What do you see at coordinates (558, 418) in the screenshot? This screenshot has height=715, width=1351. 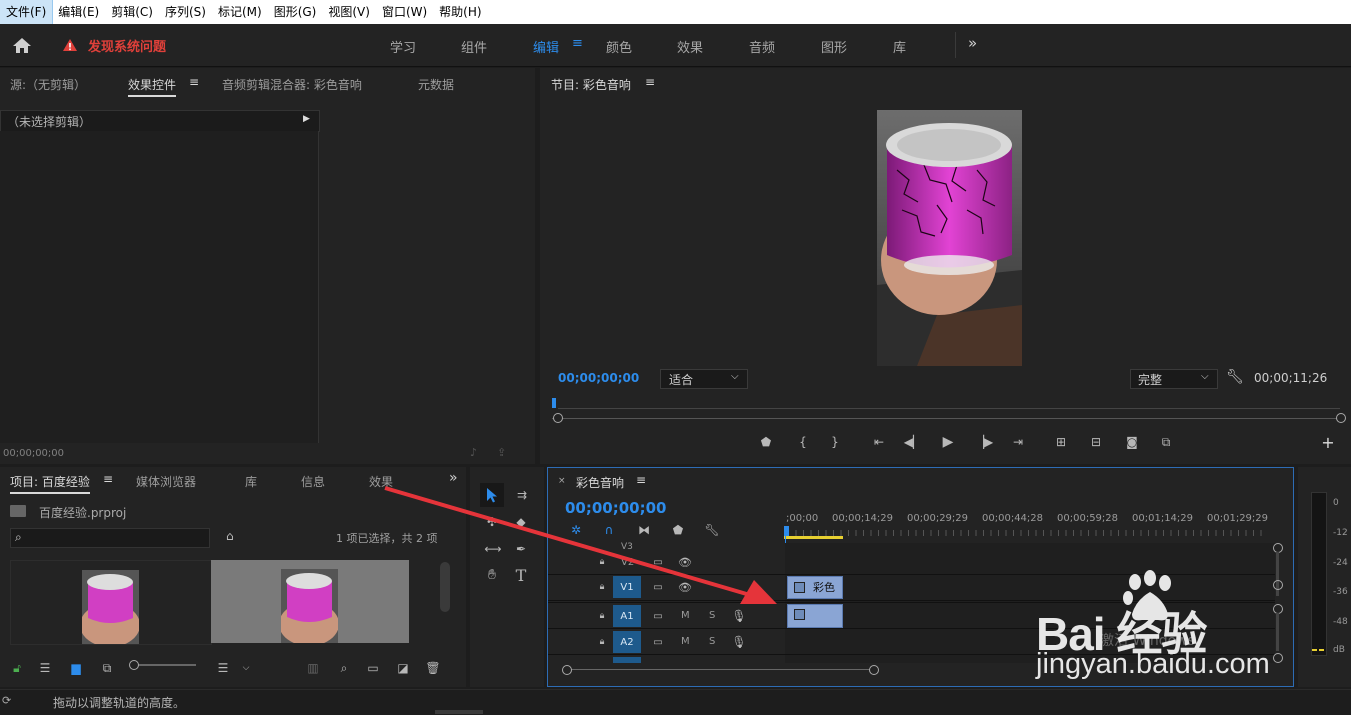 I see `zoom-handle-left` at bounding box center [558, 418].